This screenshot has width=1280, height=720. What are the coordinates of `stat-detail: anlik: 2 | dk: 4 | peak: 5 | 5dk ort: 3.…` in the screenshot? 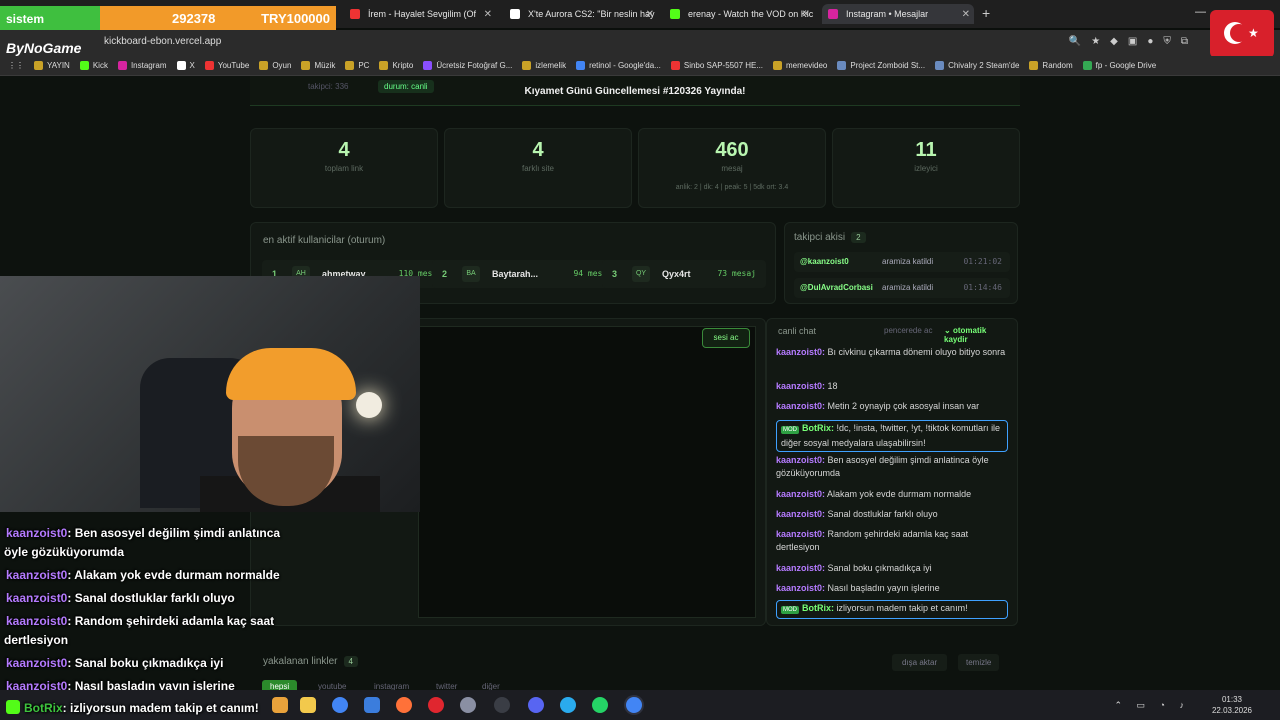 It's located at (732, 187).